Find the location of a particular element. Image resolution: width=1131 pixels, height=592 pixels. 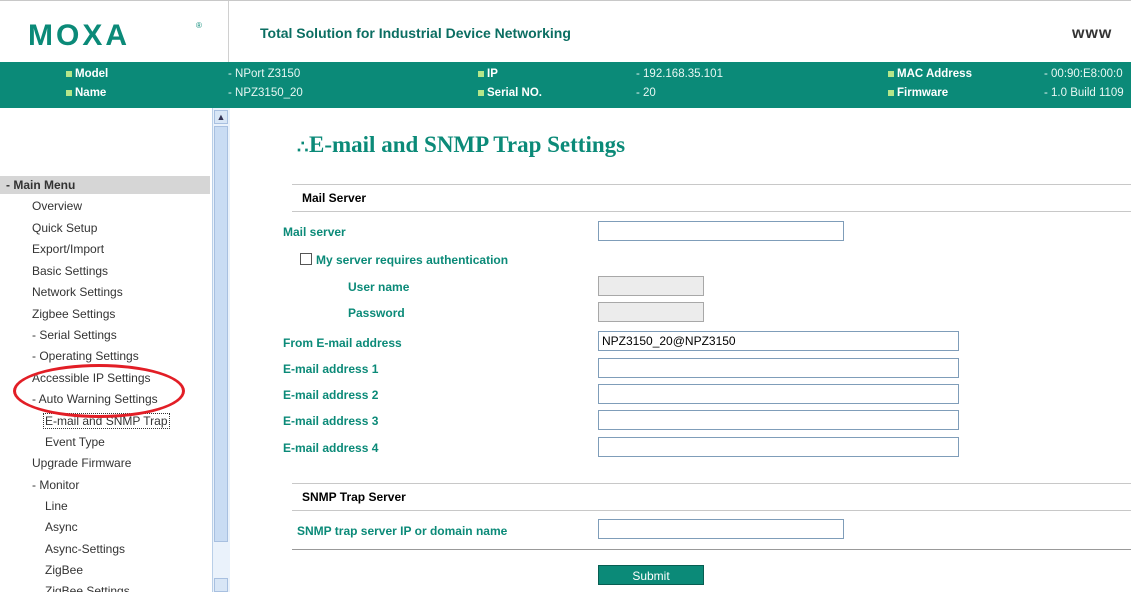

email2-input is located at coordinates (778, 394).